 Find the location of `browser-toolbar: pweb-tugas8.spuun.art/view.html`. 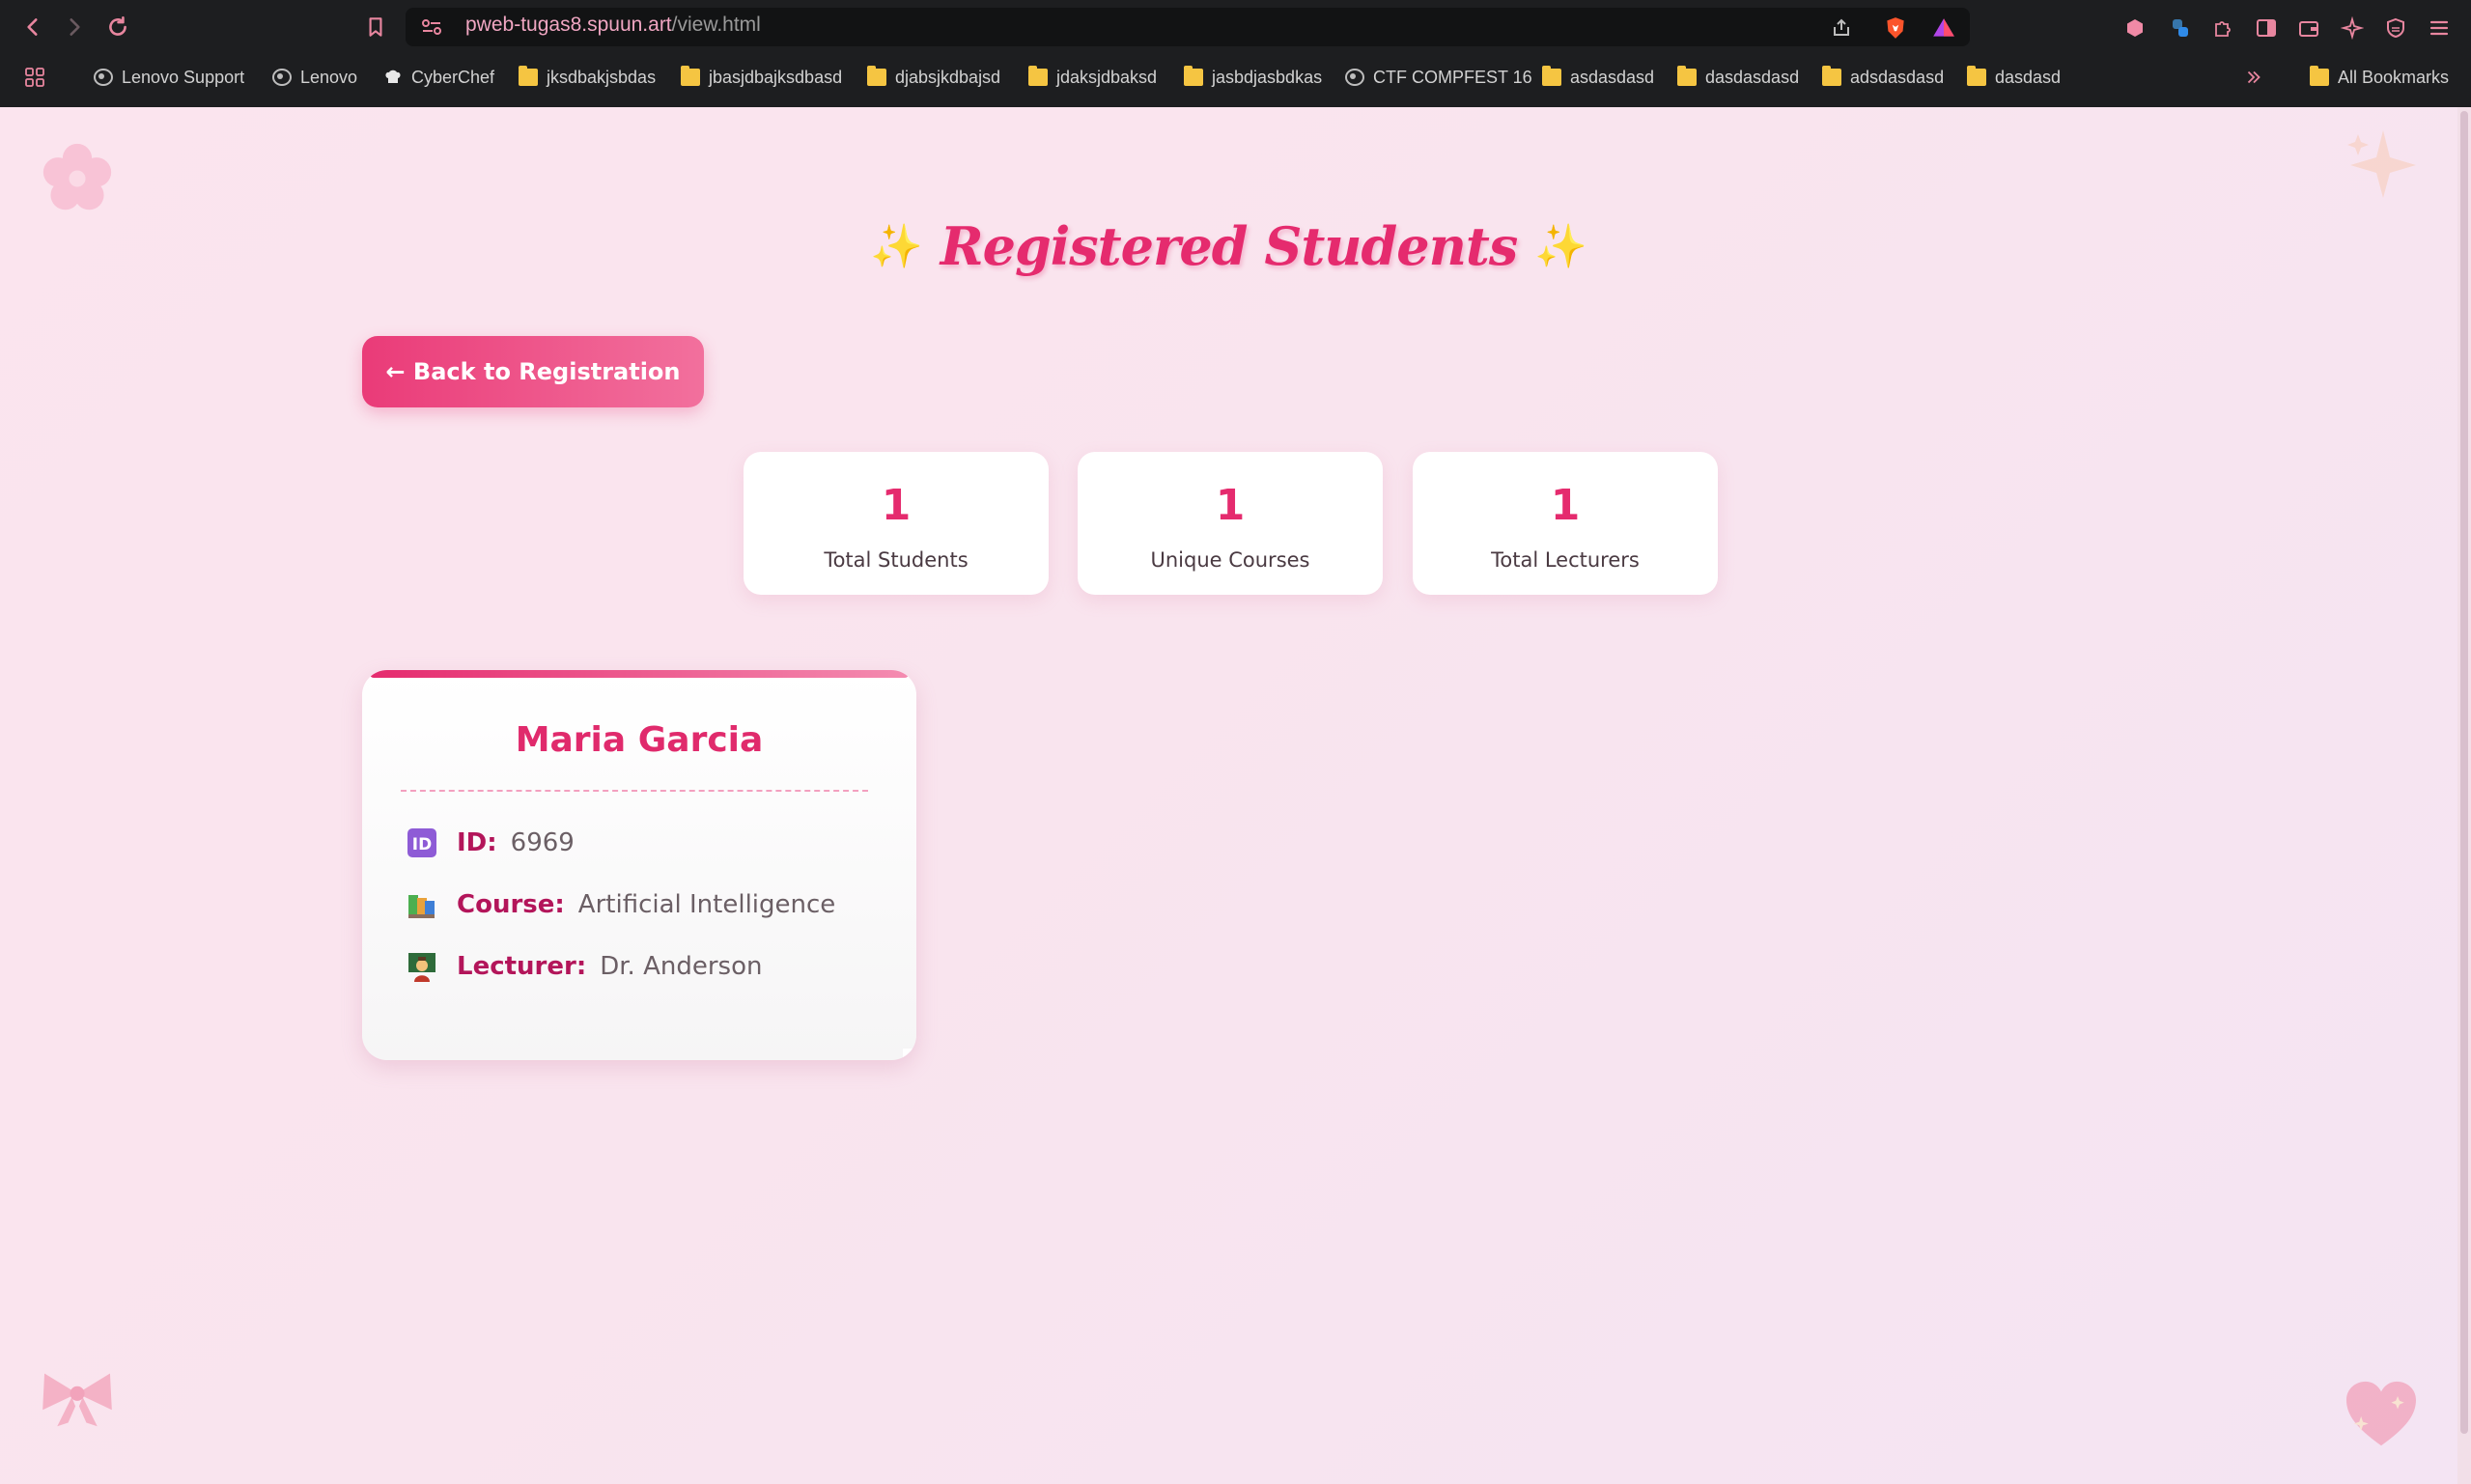

browser-toolbar: pweb-tugas8.spuun.art/view.html is located at coordinates (1235, 27).